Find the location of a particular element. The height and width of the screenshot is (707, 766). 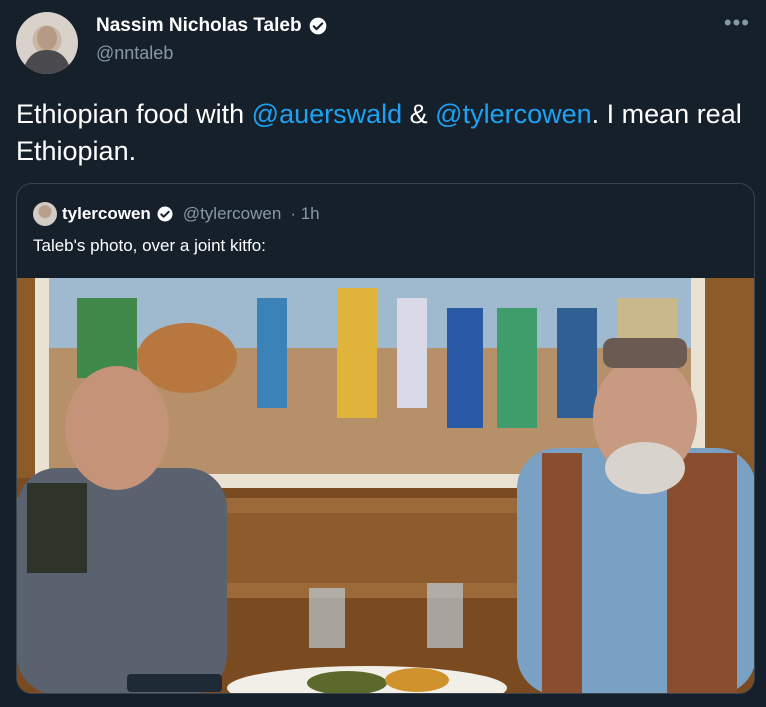

author-handle: @nntaleb is located at coordinates (134, 53).